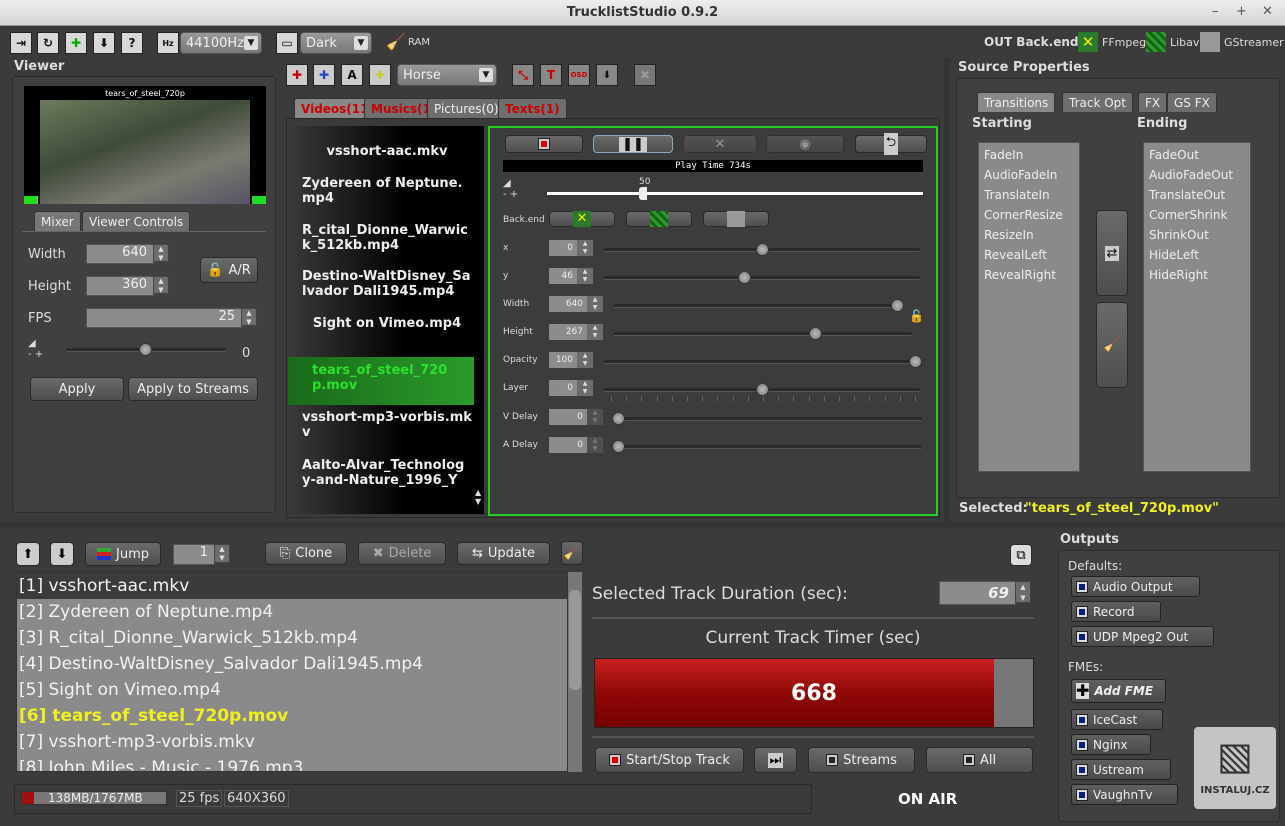 The image size is (1285, 826). What do you see at coordinates (1116, 611) in the screenshot?
I see `default-output-button: Record` at bounding box center [1116, 611].